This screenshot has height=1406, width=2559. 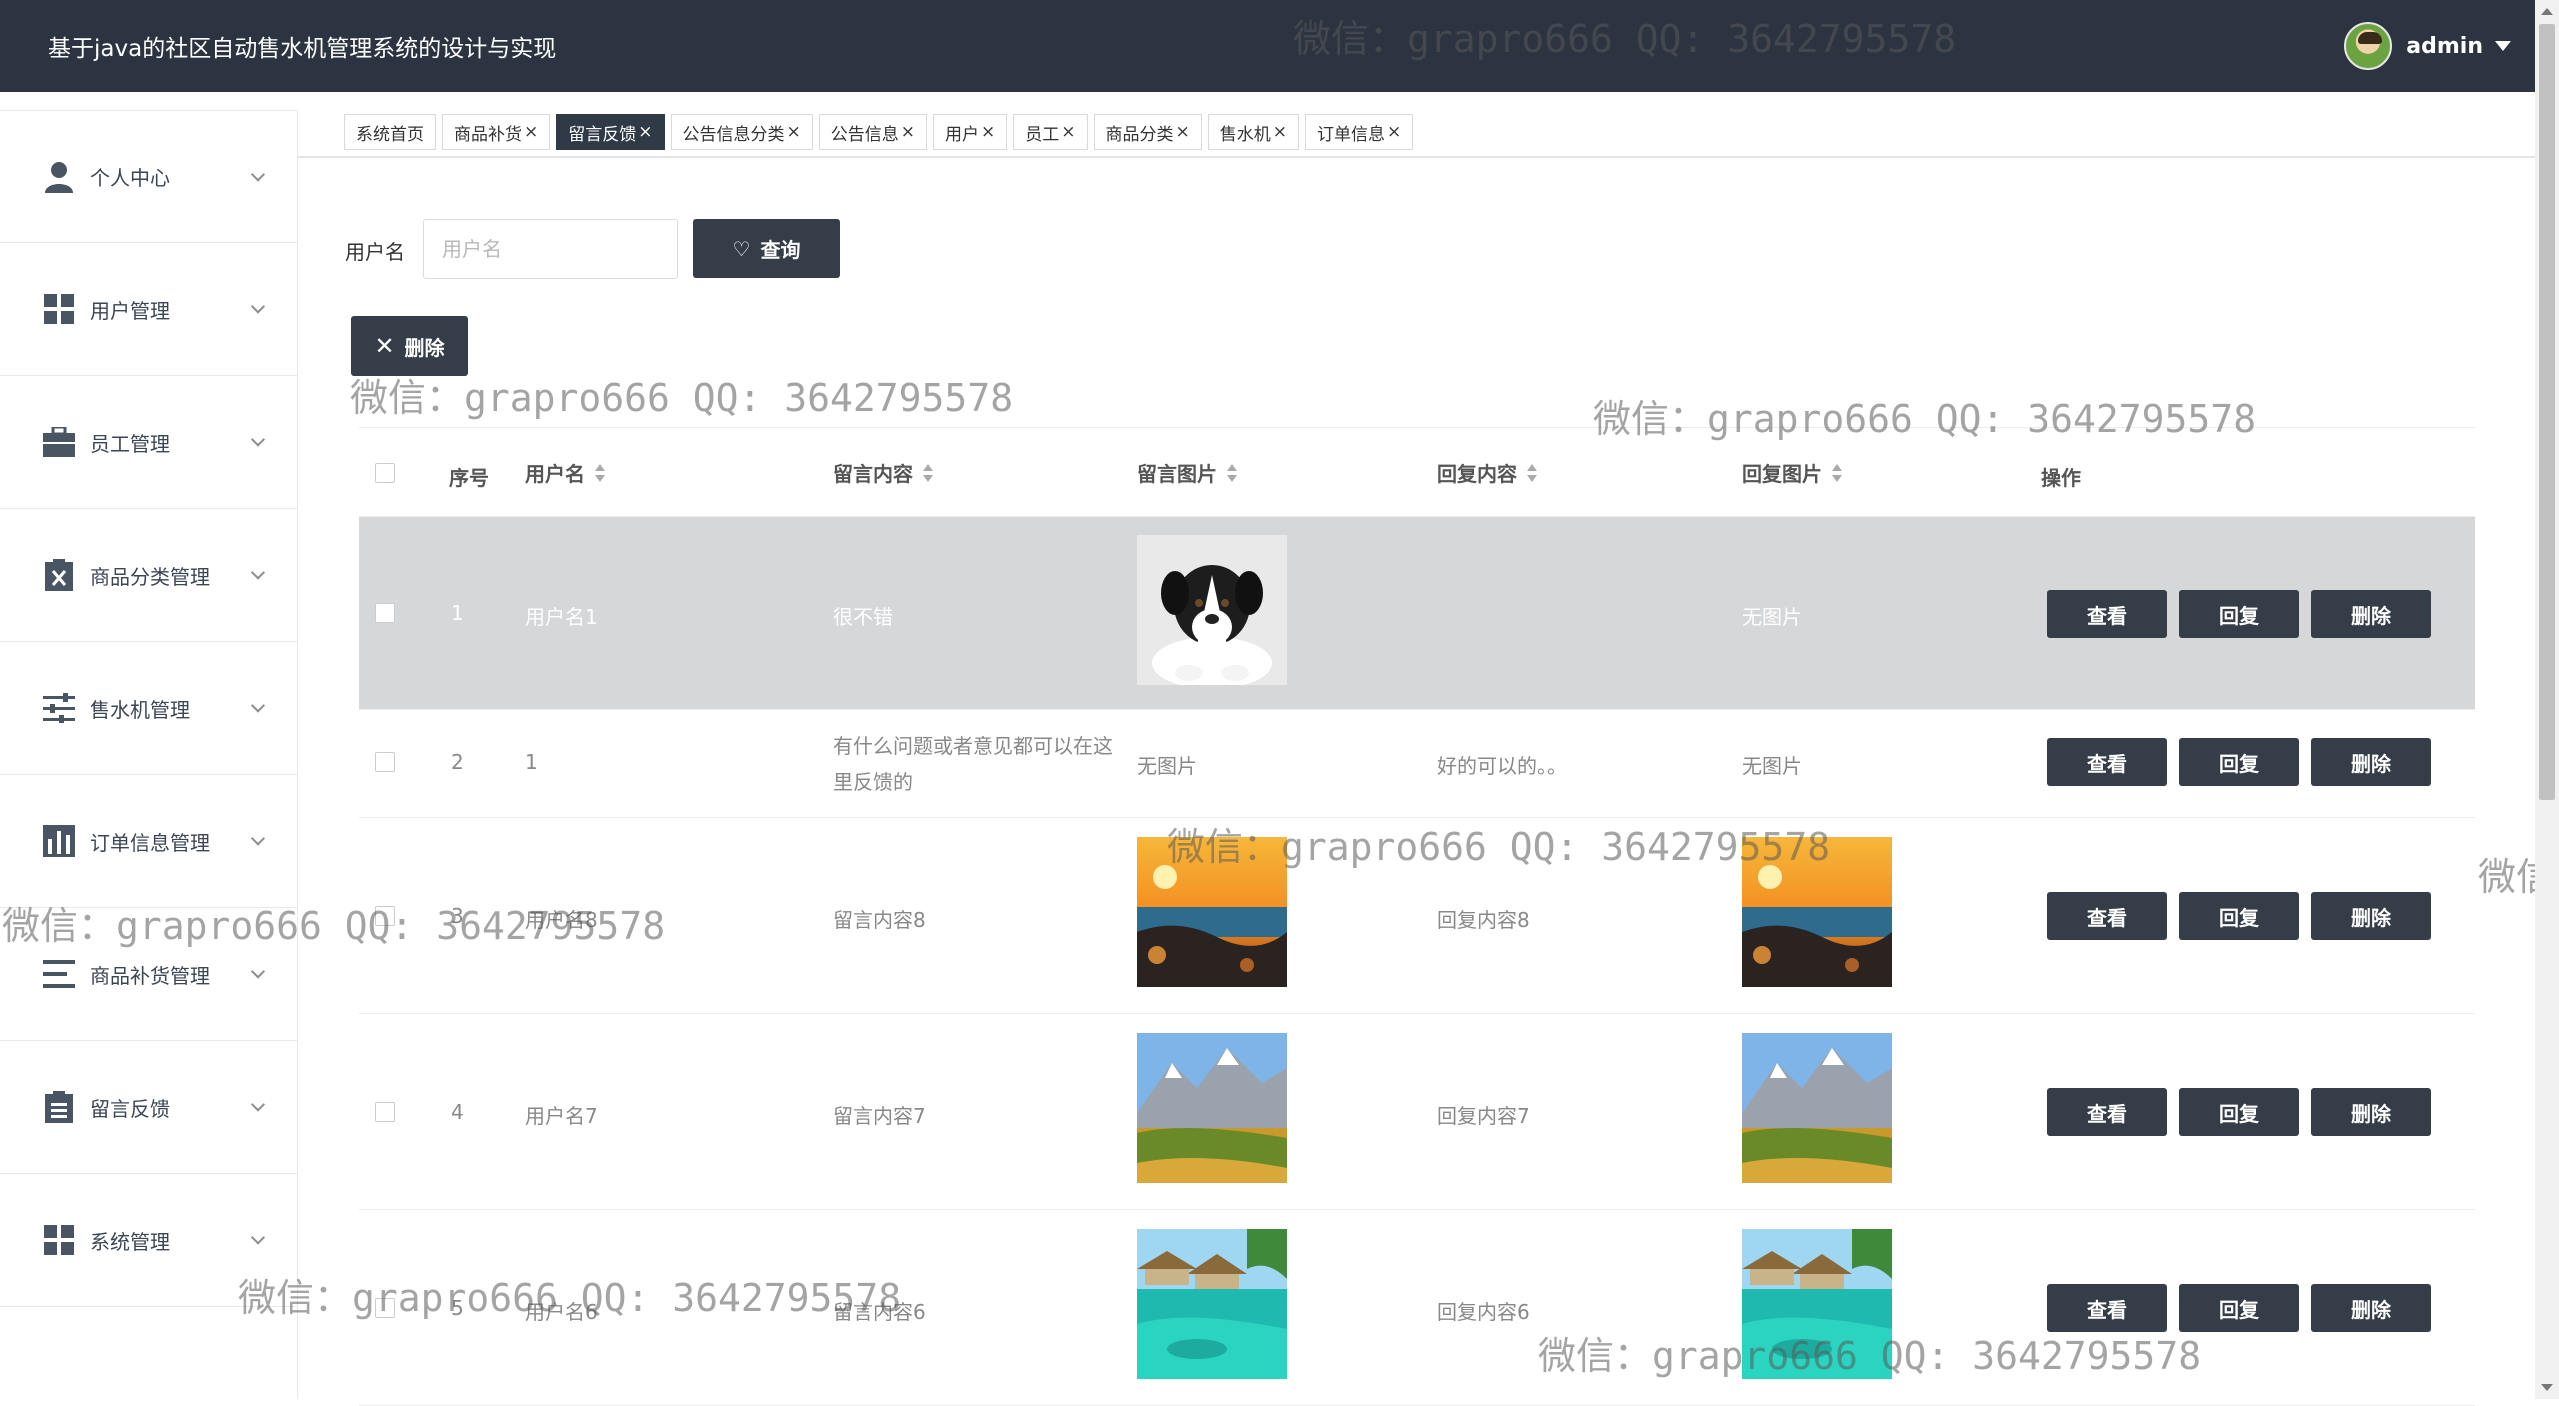 What do you see at coordinates (550, 249) in the screenshot?
I see `username-search-input` at bounding box center [550, 249].